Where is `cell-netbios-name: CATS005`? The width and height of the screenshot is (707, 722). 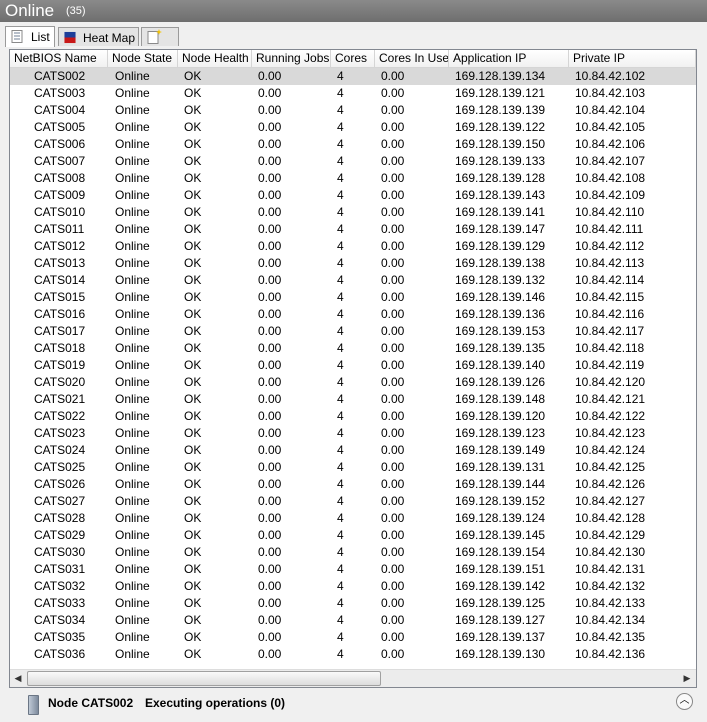
cell-netbios-name: CATS005 is located at coordinates (60, 127).